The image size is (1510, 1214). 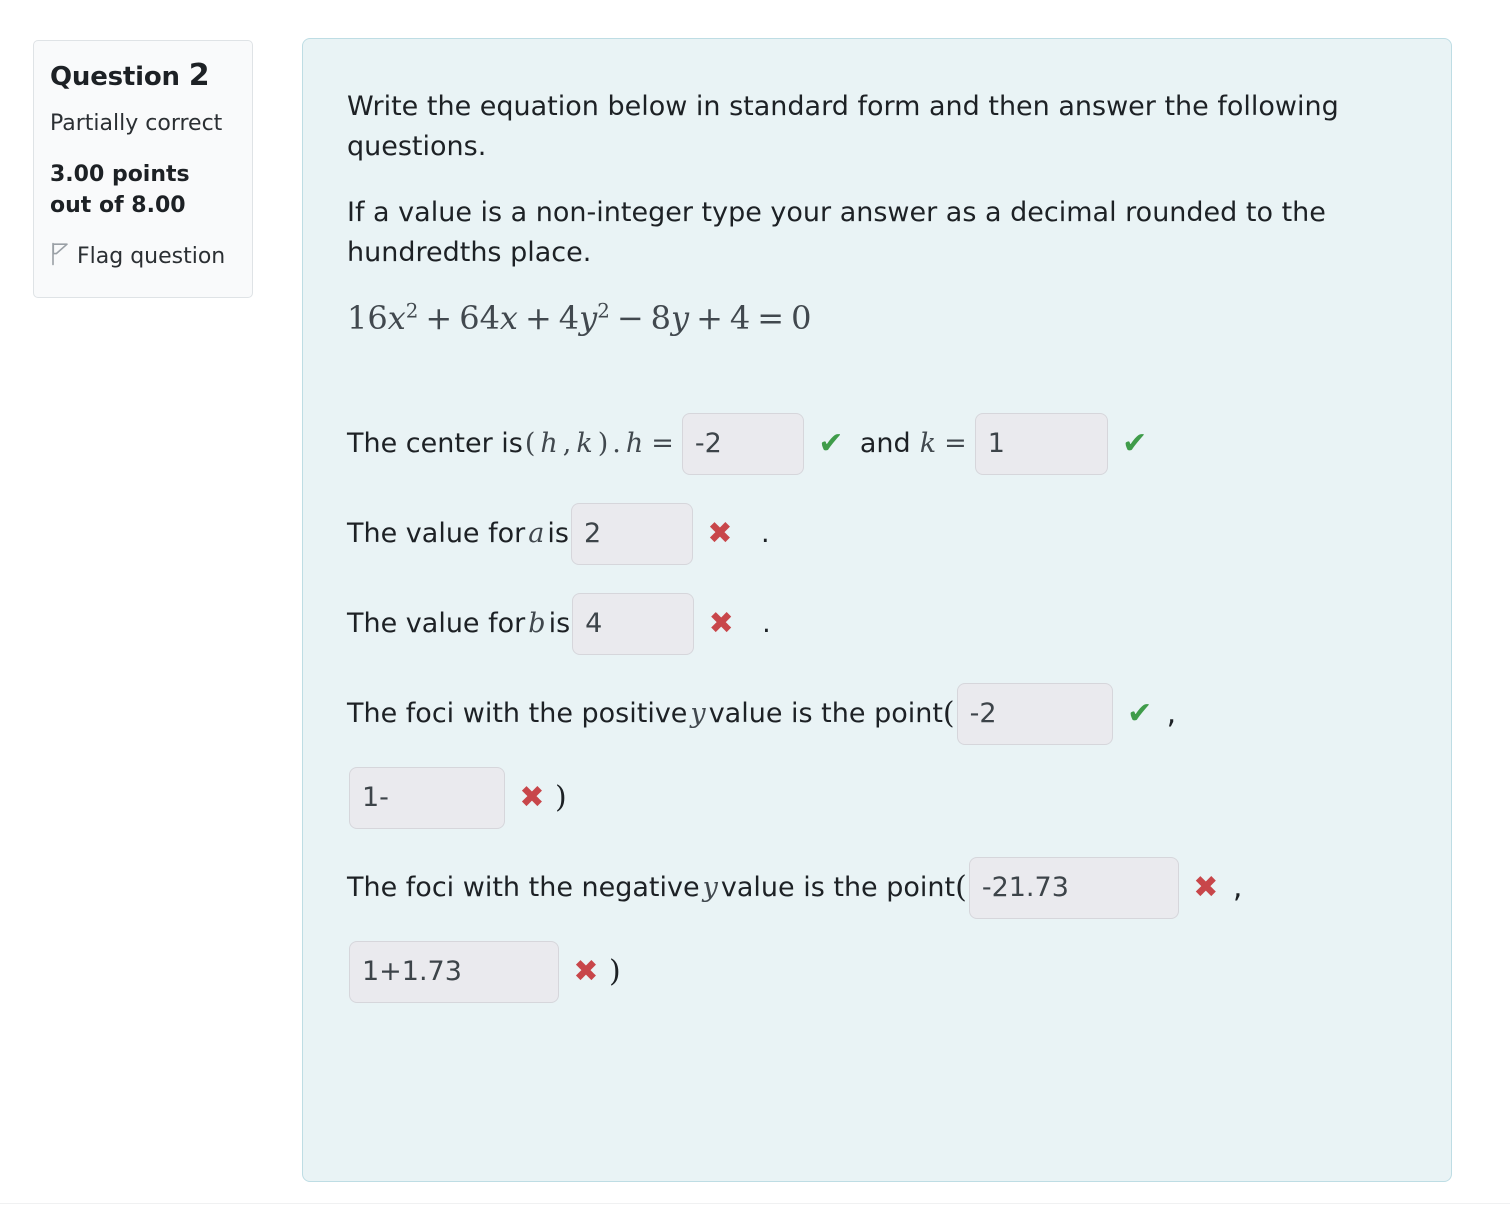 What do you see at coordinates (530, 443) in the screenshot?
I see `center-pair-open: (` at bounding box center [530, 443].